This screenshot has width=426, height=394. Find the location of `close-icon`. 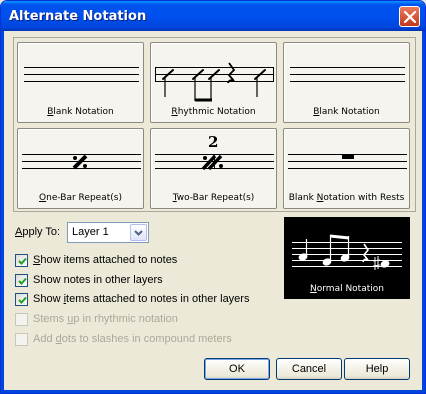

close-icon is located at coordinates (410, 17).